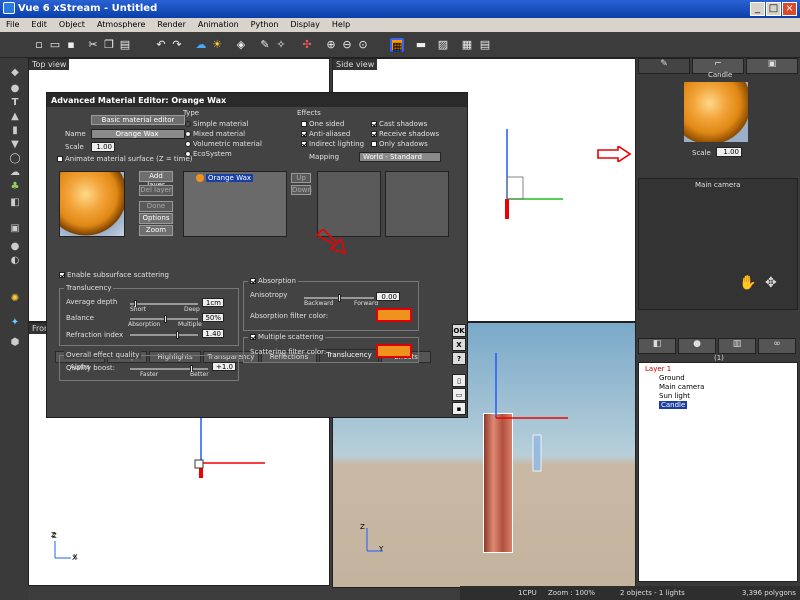 The width and height of the screenshot is (800, 600). I want to click on scale-field: 1.00, so click(103, 147).